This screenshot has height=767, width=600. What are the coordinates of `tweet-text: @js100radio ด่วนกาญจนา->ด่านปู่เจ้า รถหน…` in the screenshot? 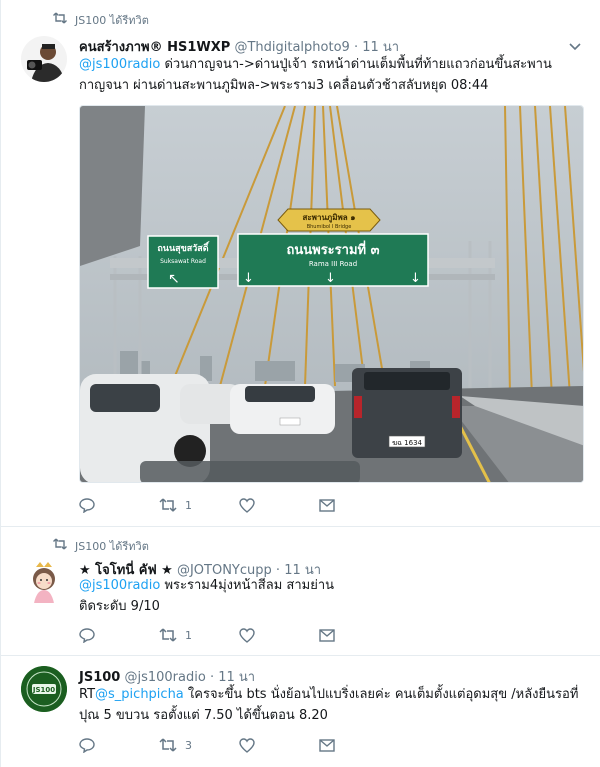 It's located at (331, 75).